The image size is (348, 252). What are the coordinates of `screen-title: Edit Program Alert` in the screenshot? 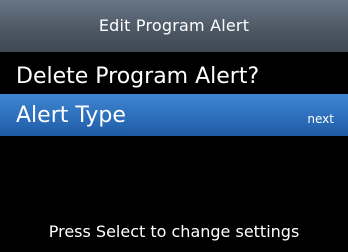 It's located at (174, 25).